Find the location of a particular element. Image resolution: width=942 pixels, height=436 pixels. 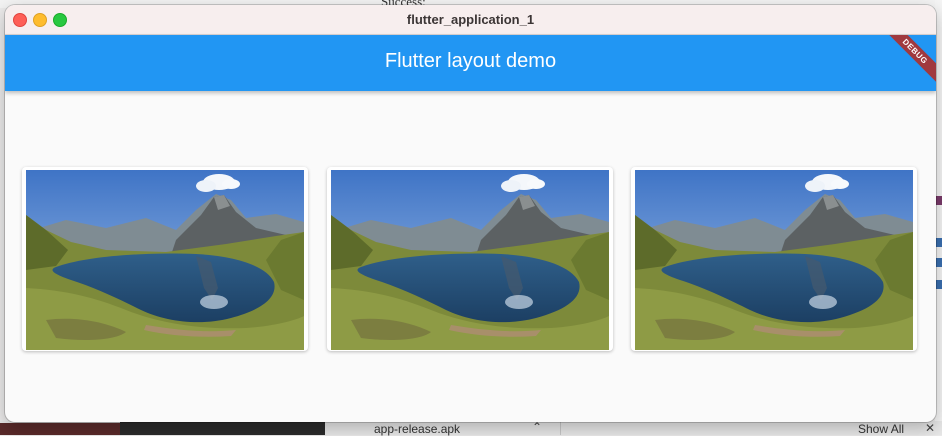

app-bar: Flutter layout demo is located at coordinates (470, 63).